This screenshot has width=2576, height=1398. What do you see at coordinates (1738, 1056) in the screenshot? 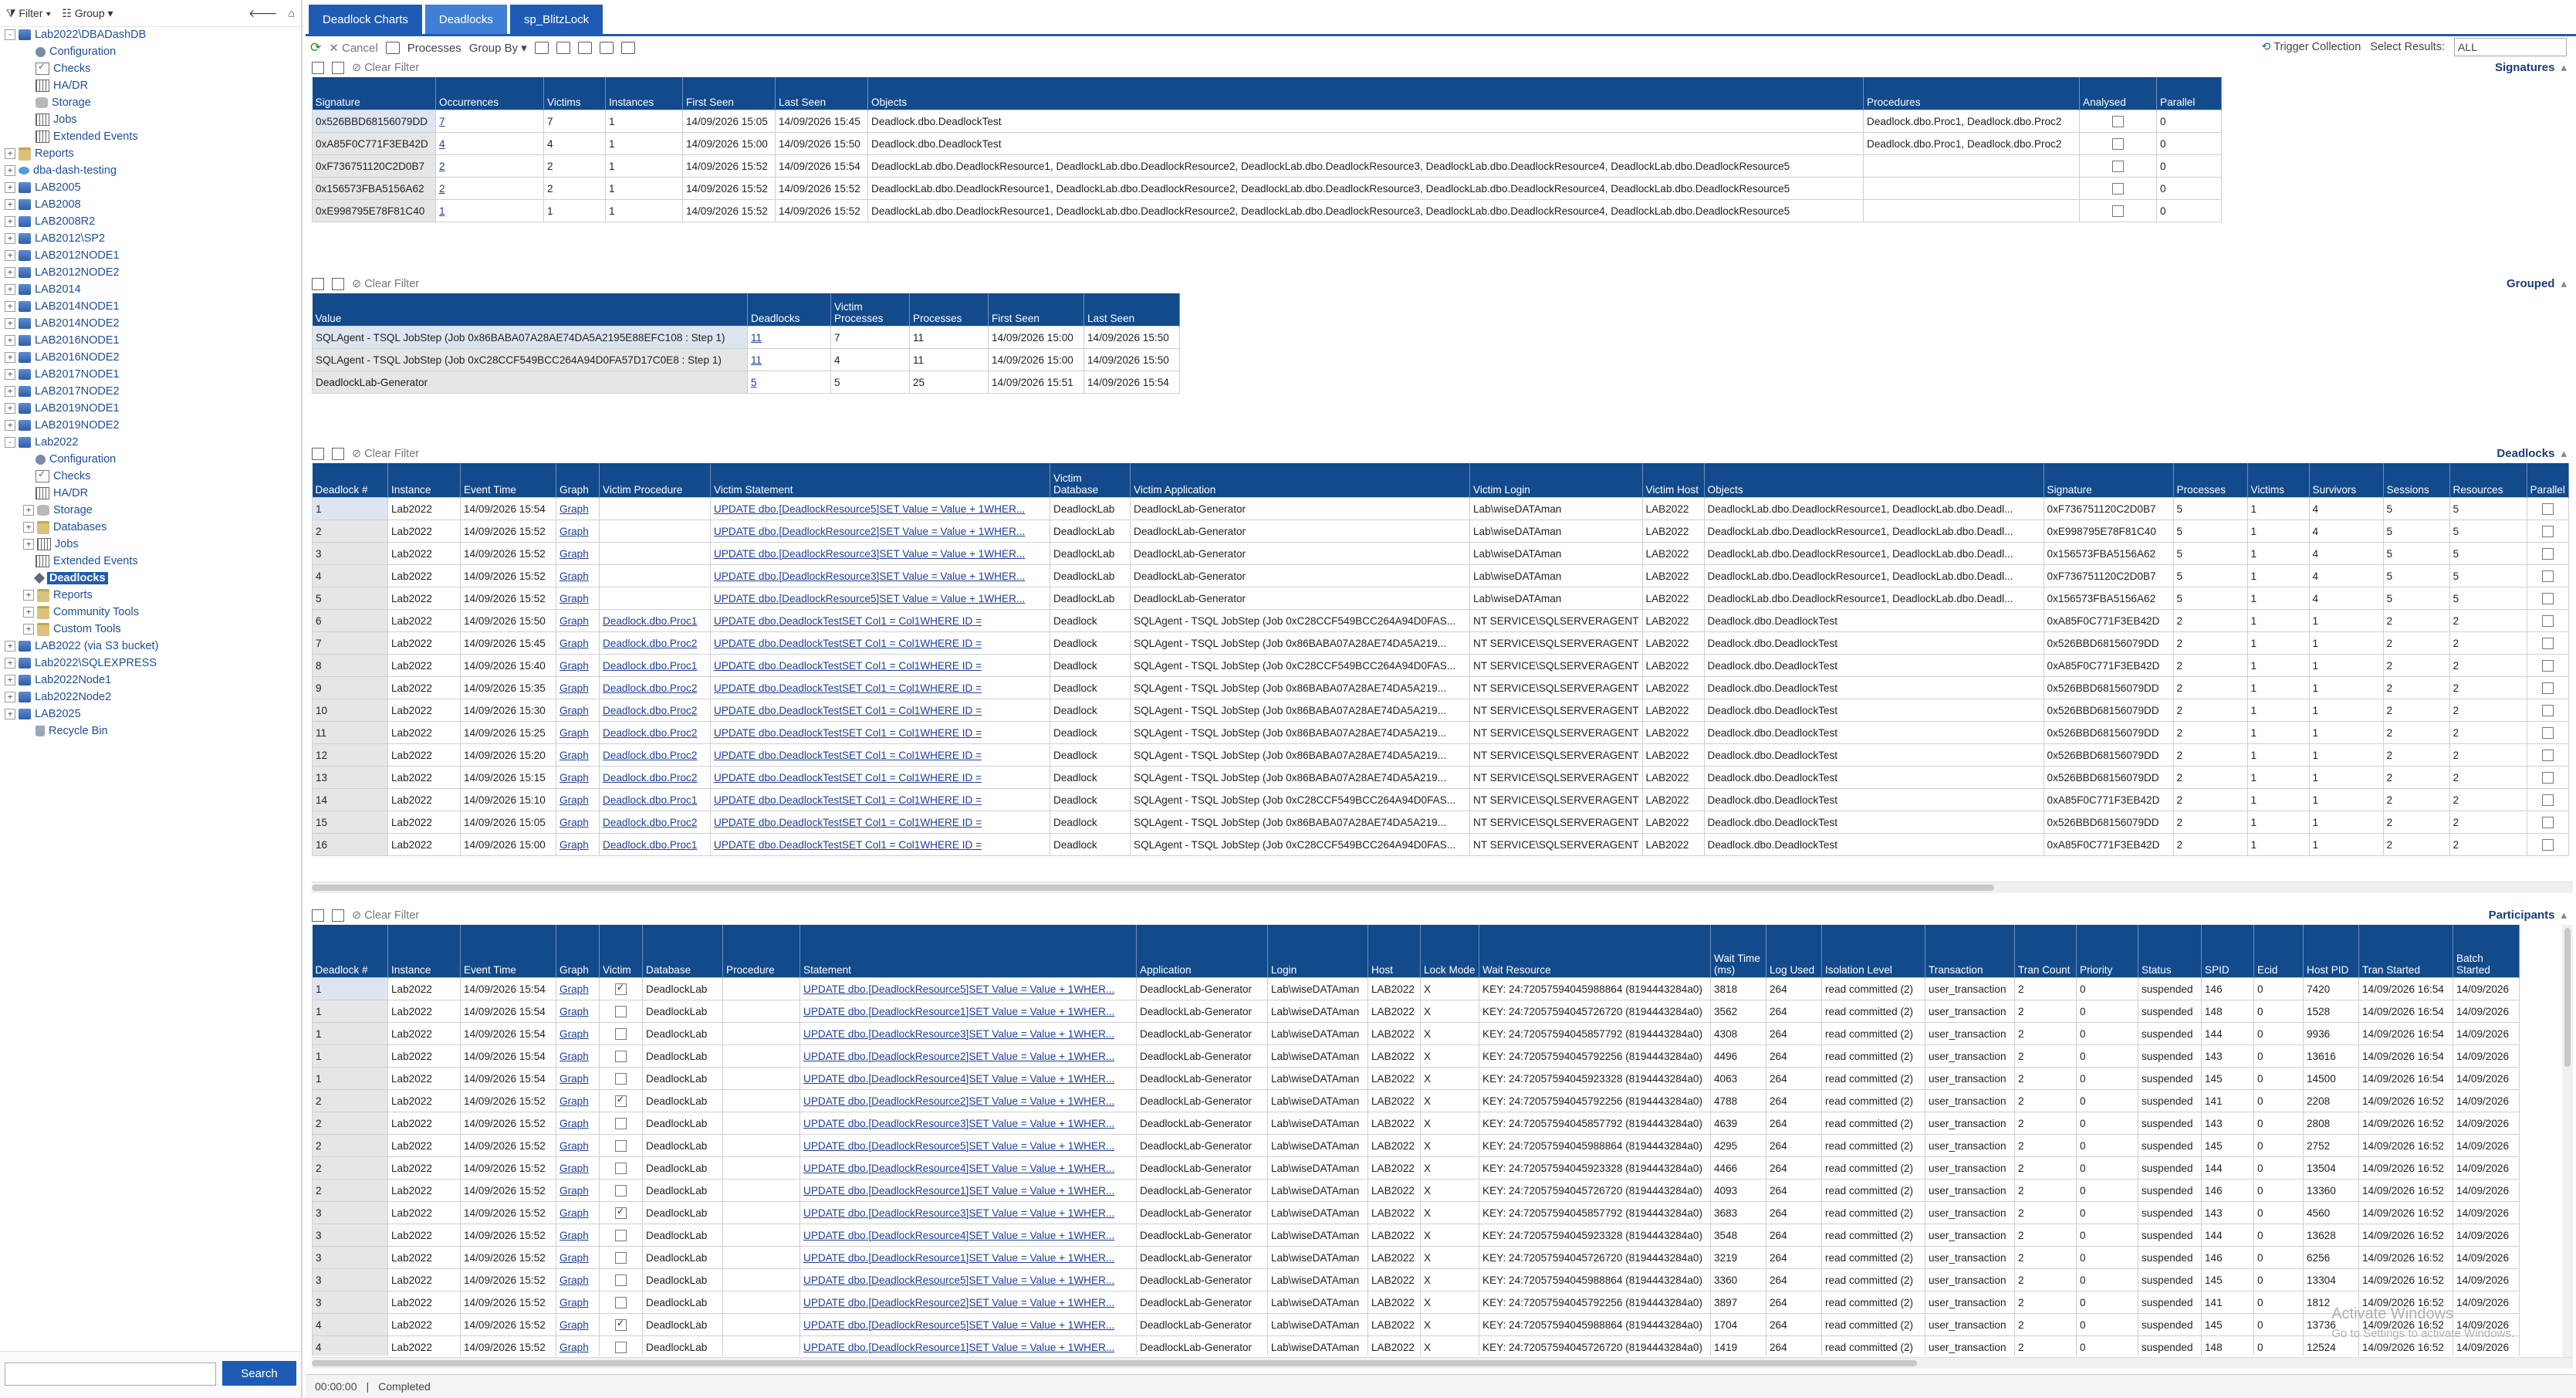
I see `table-cell: 4496` at bounding box center [1738, 1056].